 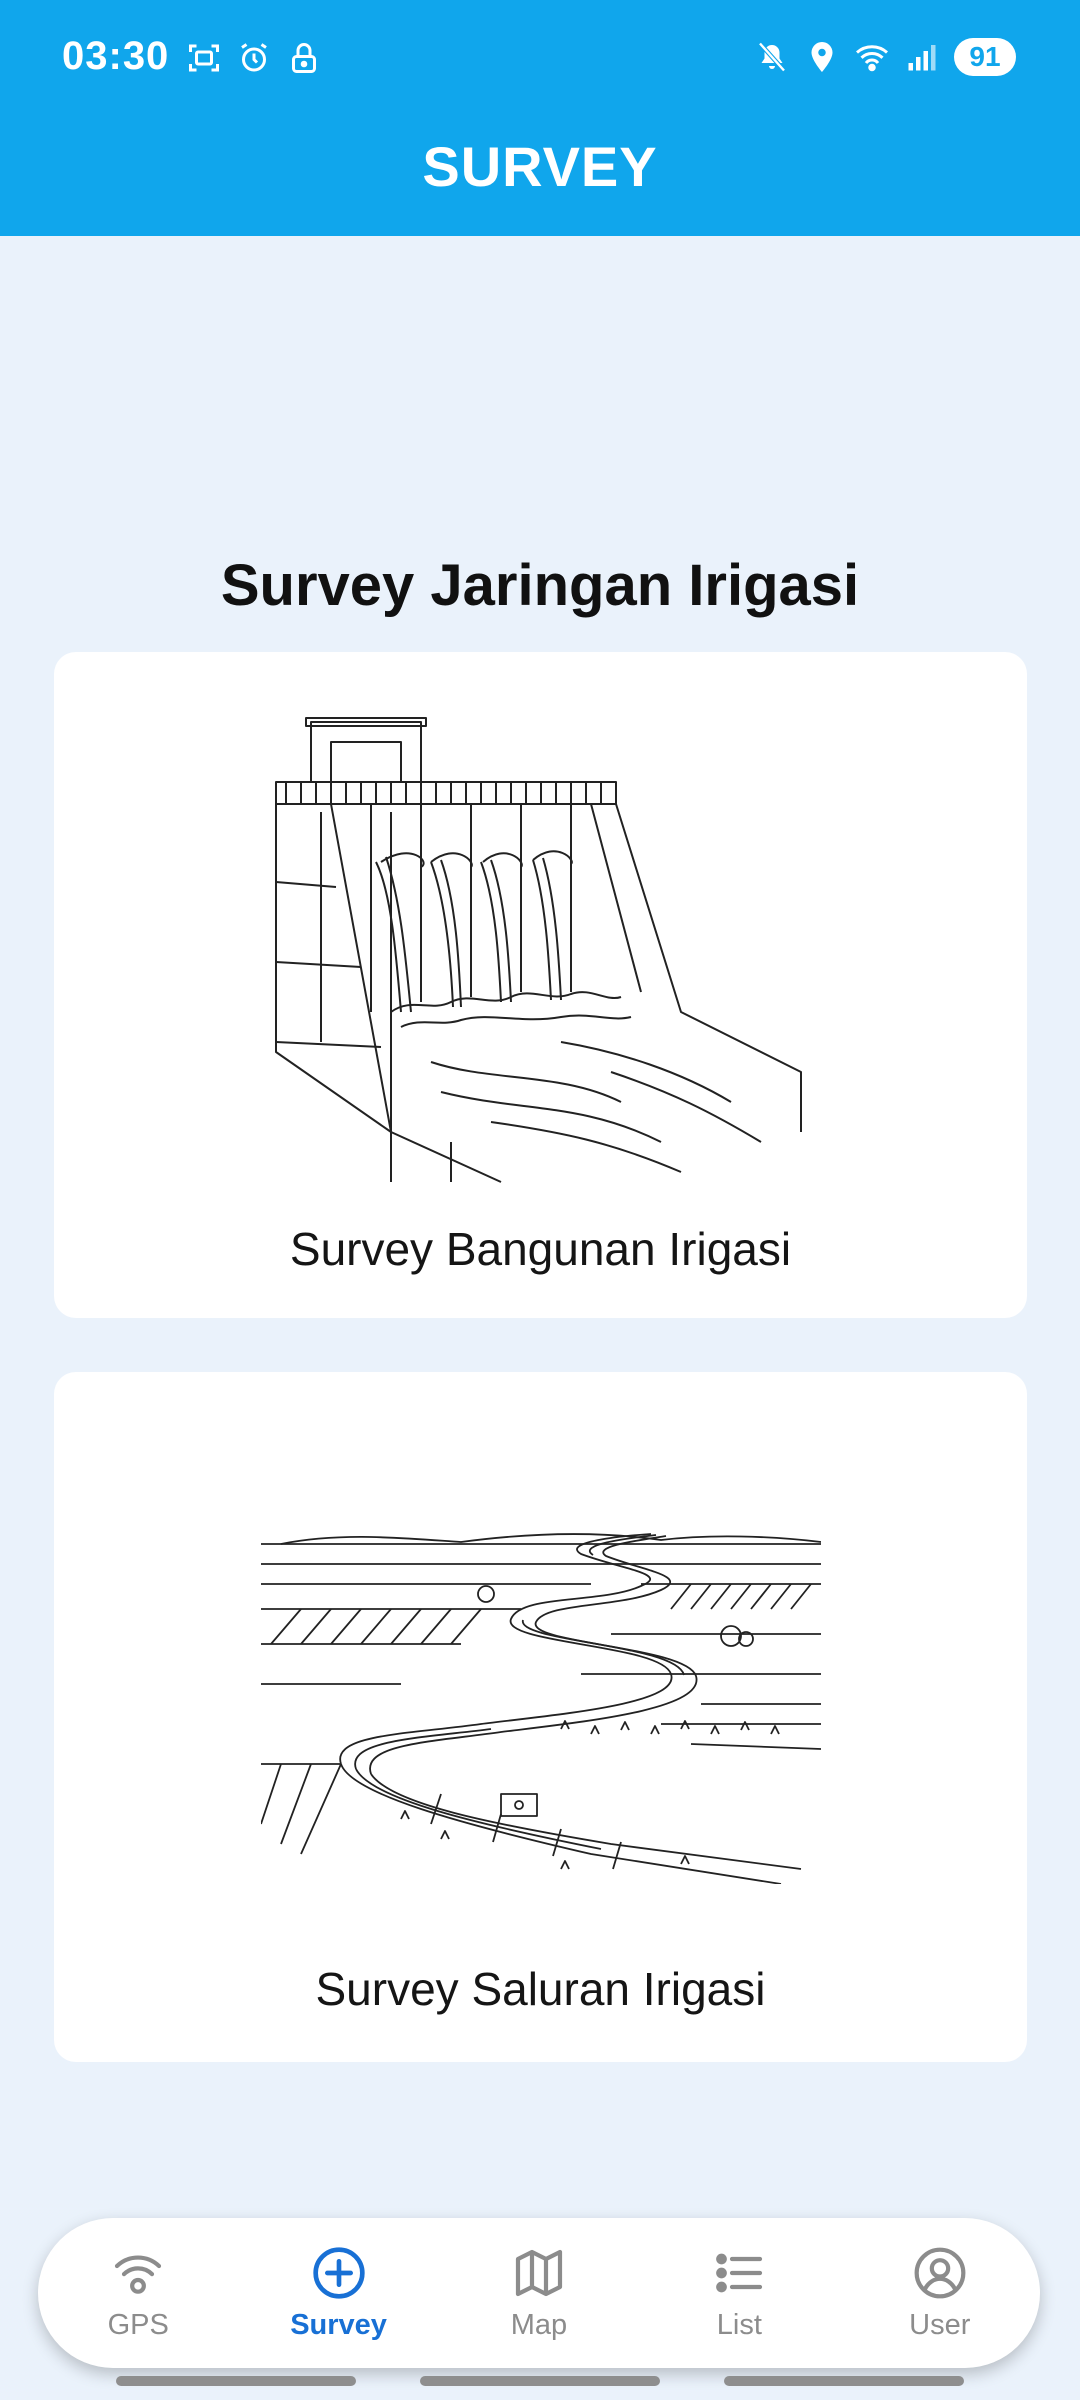 I want to click on status-icons-right: 91, so click(x=885, y=57).